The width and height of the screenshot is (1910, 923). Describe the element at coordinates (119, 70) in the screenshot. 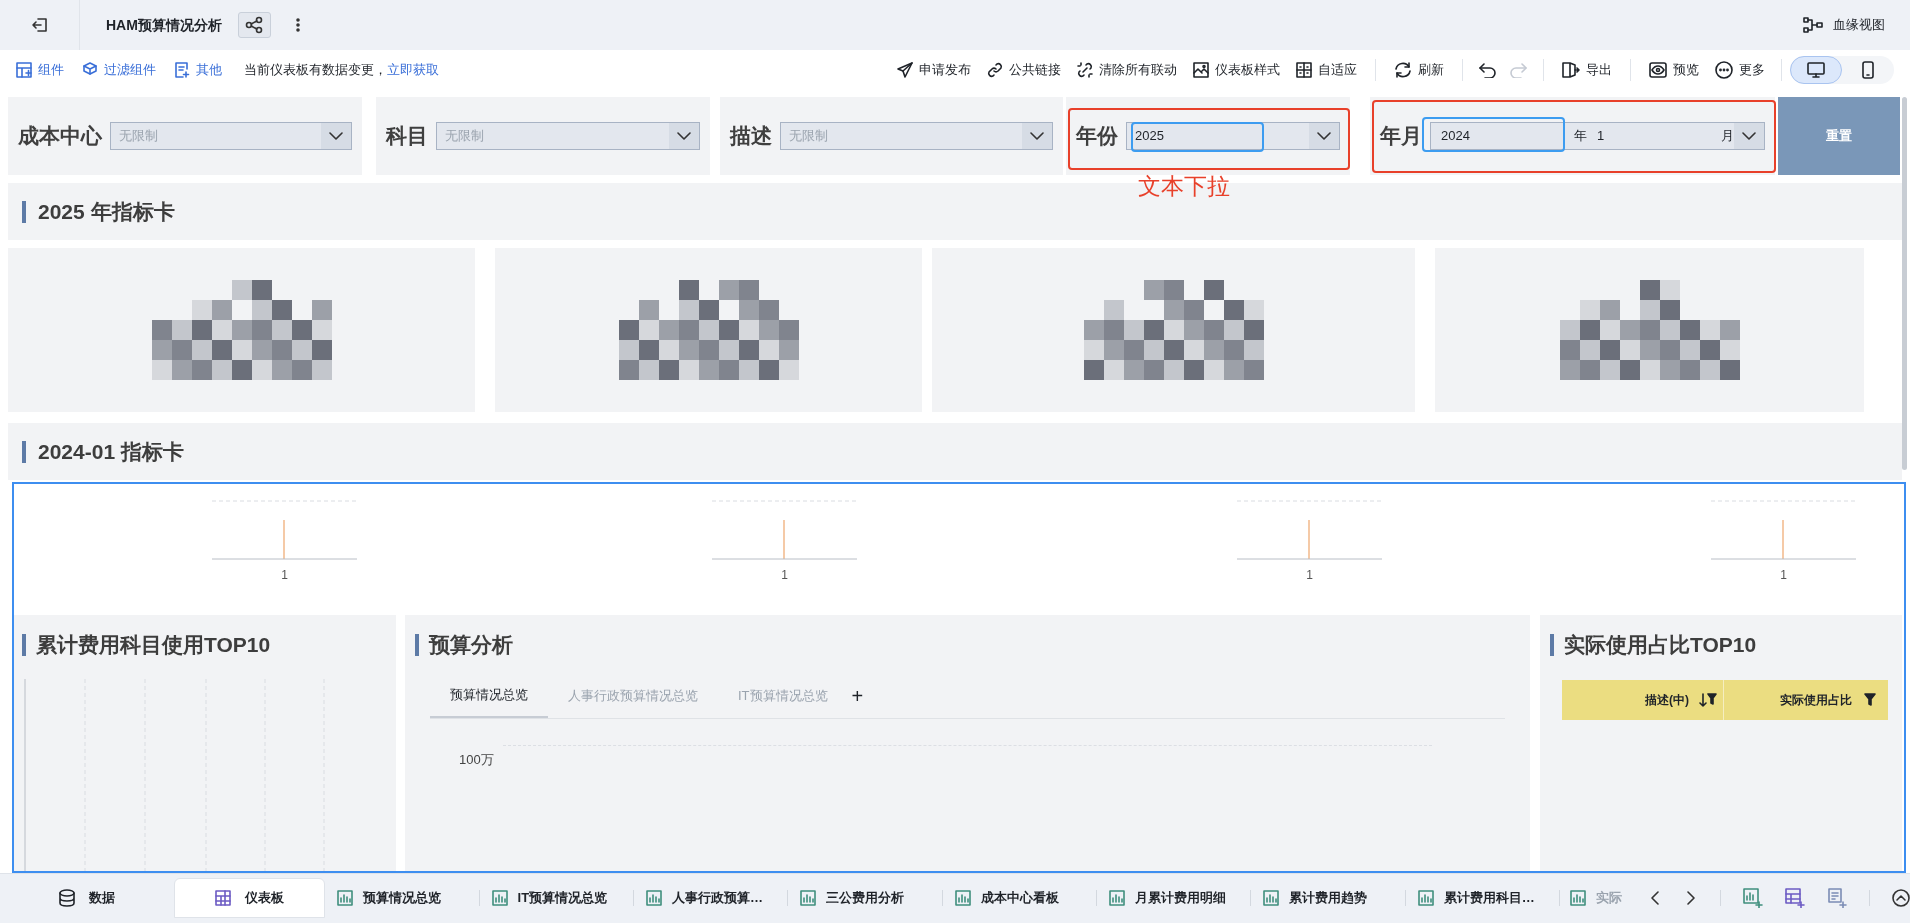

I see `filter-component-button: 过滤组件` at that location.